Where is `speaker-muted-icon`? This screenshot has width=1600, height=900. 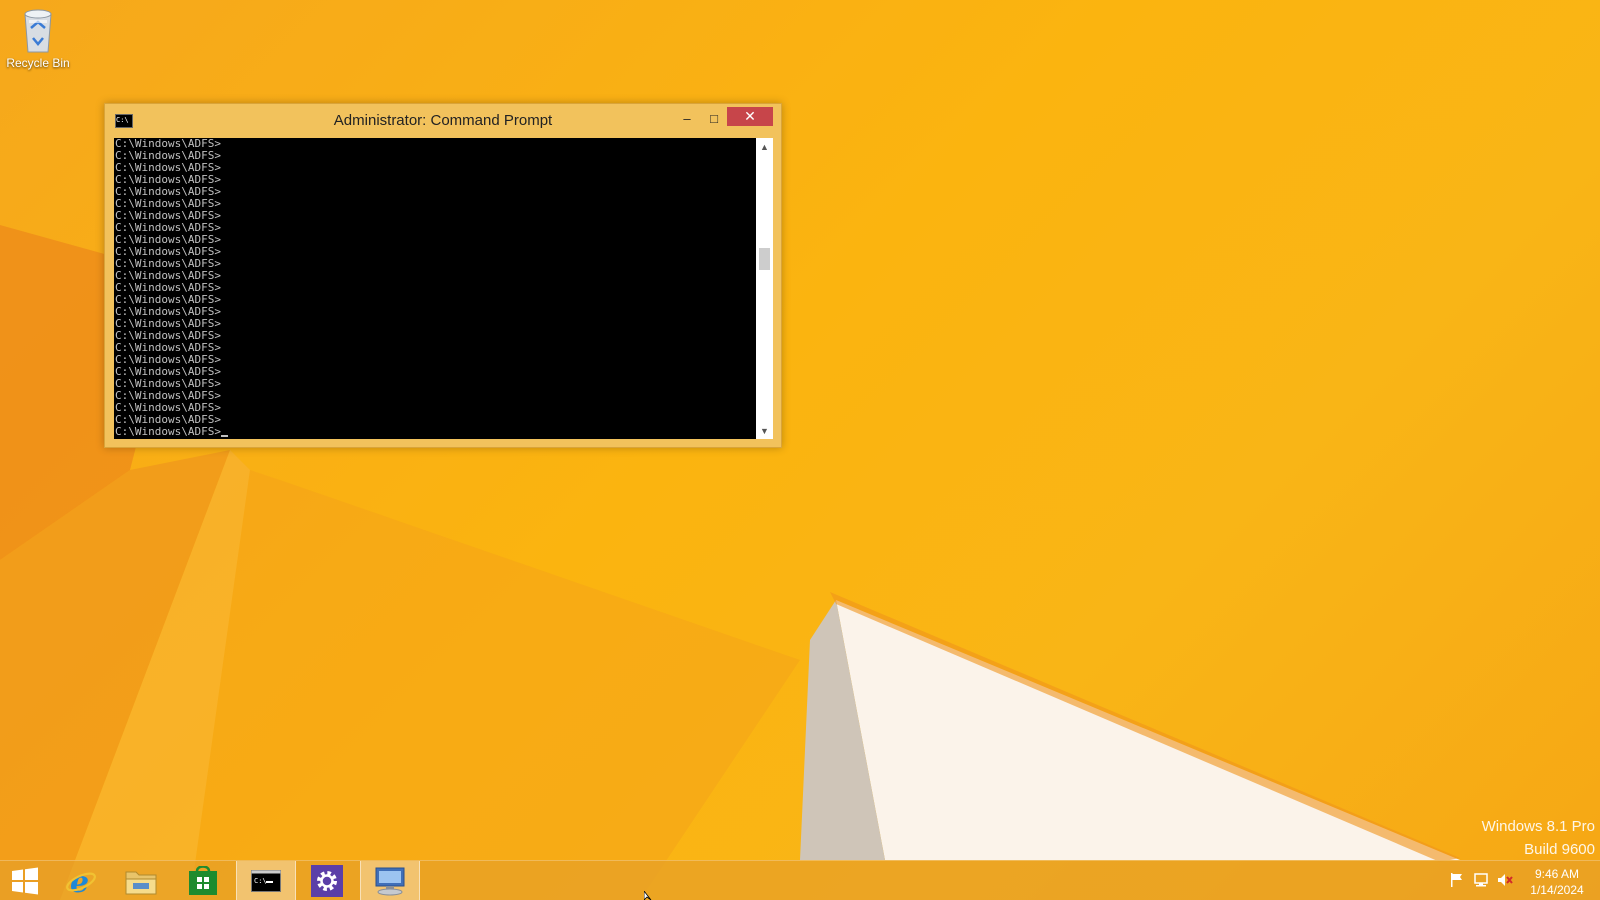
speaker-muted-icon is located at coordinates (1505, 880).